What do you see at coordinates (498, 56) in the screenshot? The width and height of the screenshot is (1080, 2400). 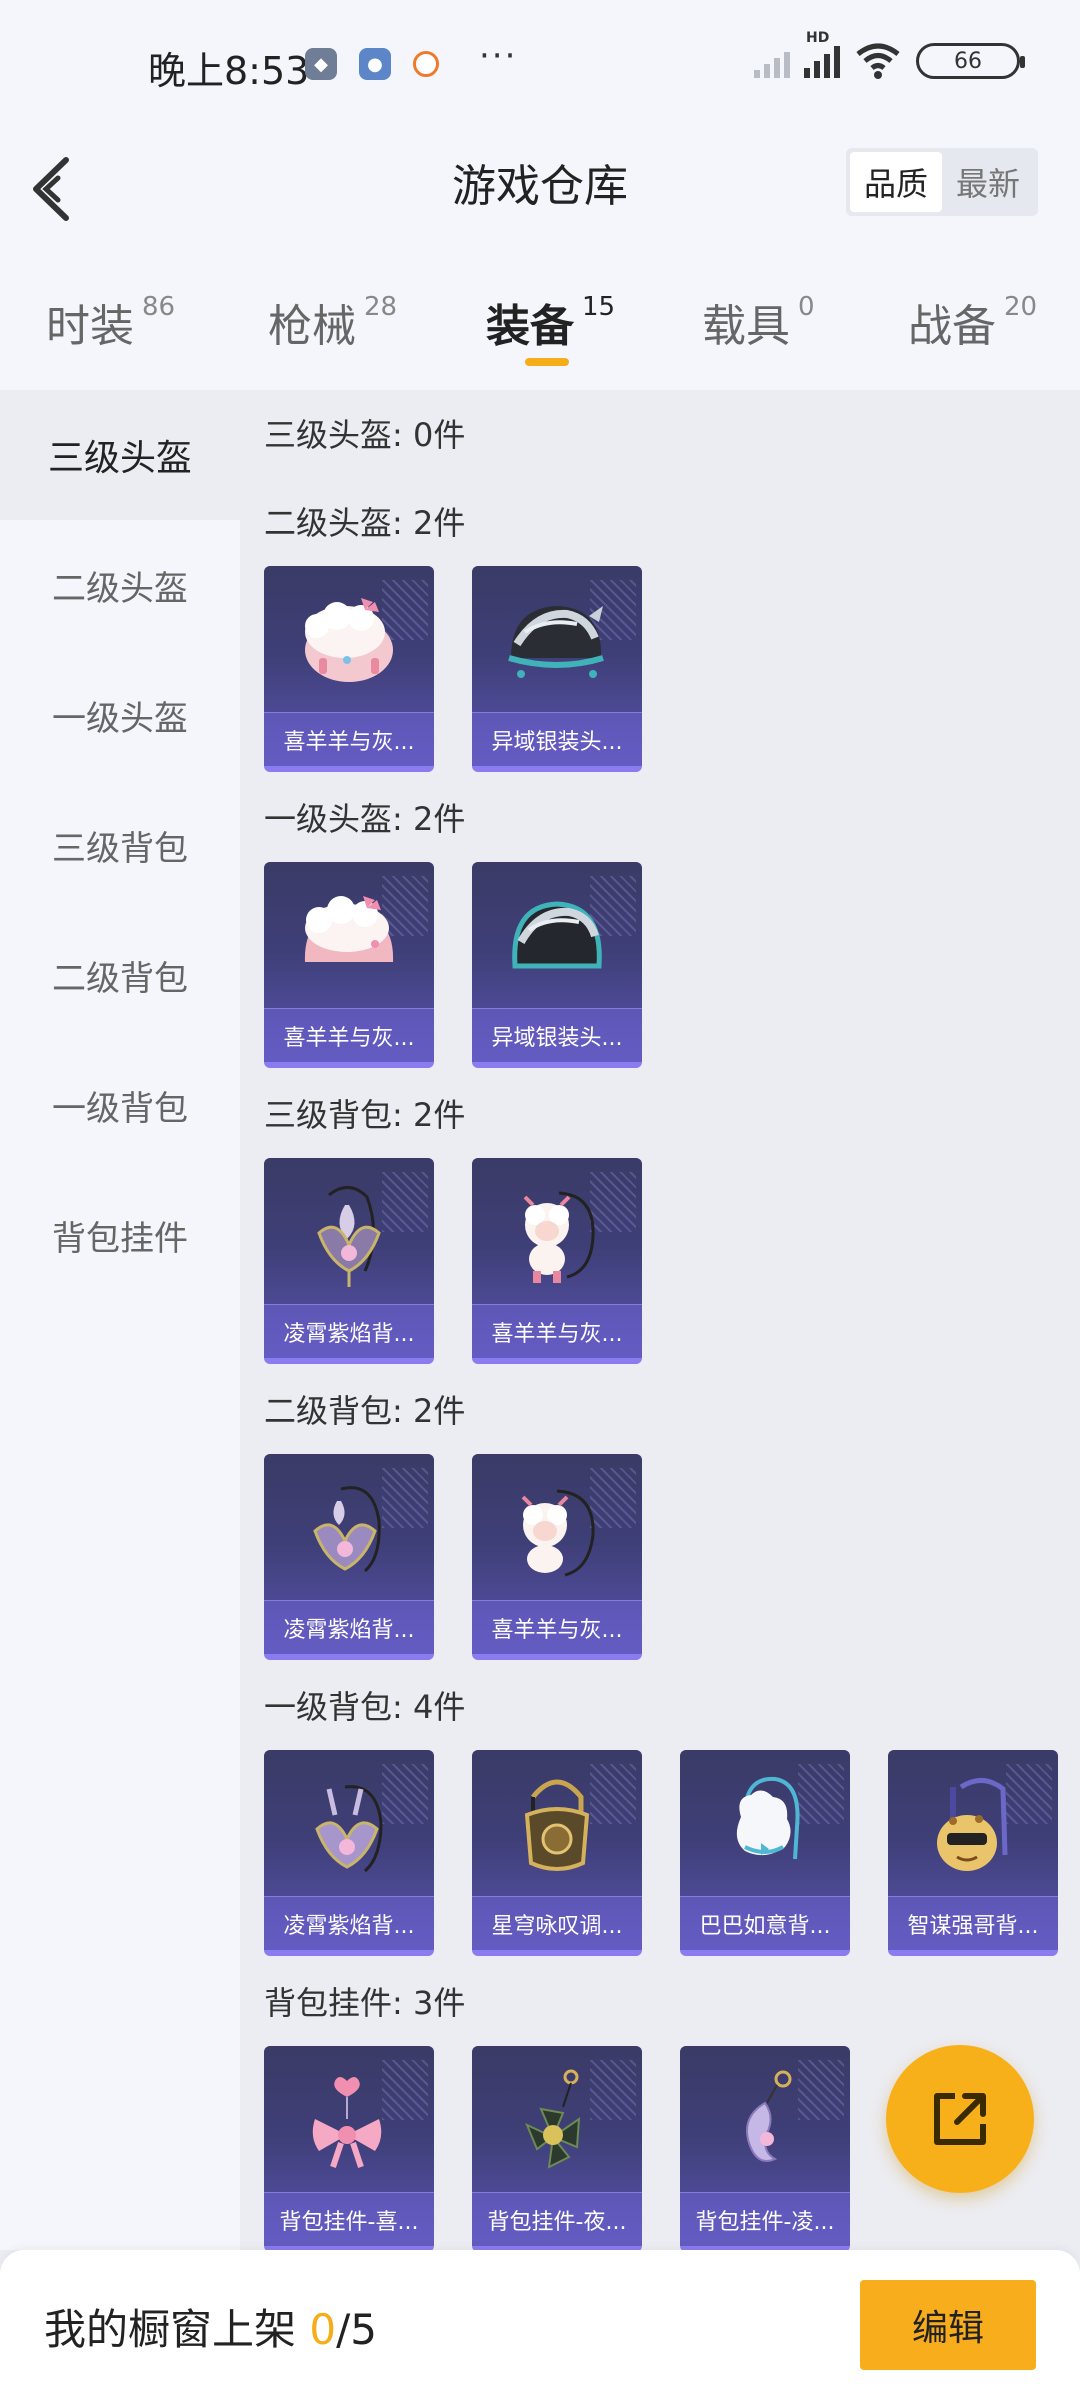 I see `more-notifications-icon: ···` at bounding box center [498, 56].